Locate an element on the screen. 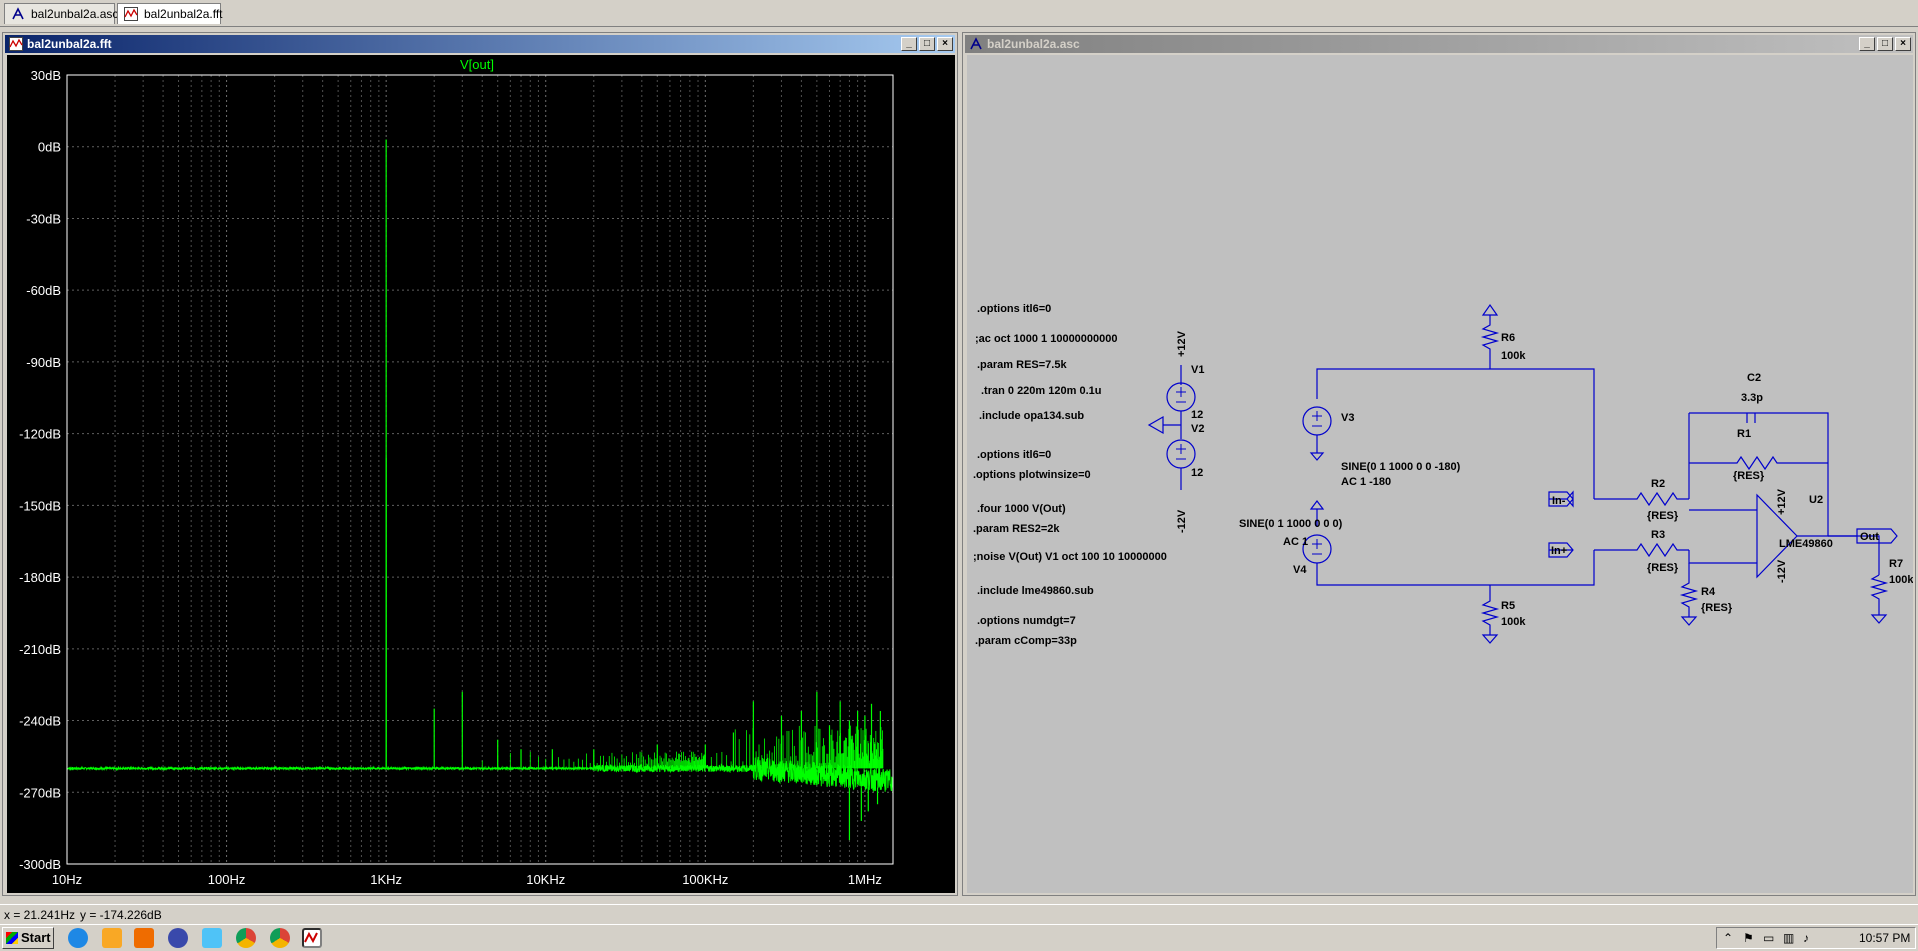  y-tick-label: -30dB is located at coordinates (43, 218).